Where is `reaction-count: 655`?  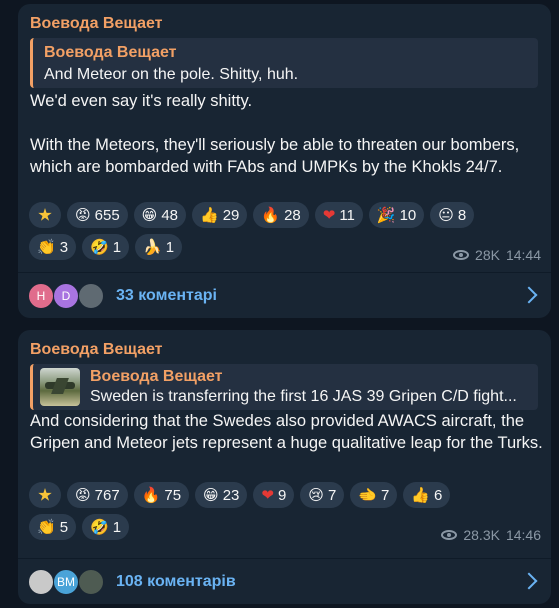
reaction-count: 655 is located at coordinates (107, 215).